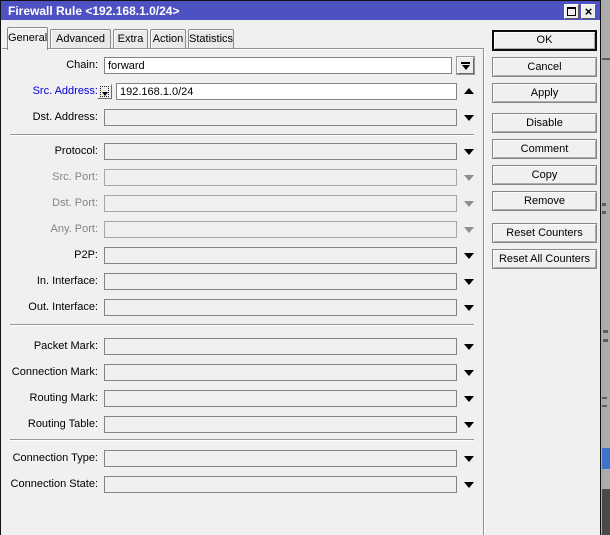  I want to click on routing-mark-label: Routing Mark:, so click(63, 398).